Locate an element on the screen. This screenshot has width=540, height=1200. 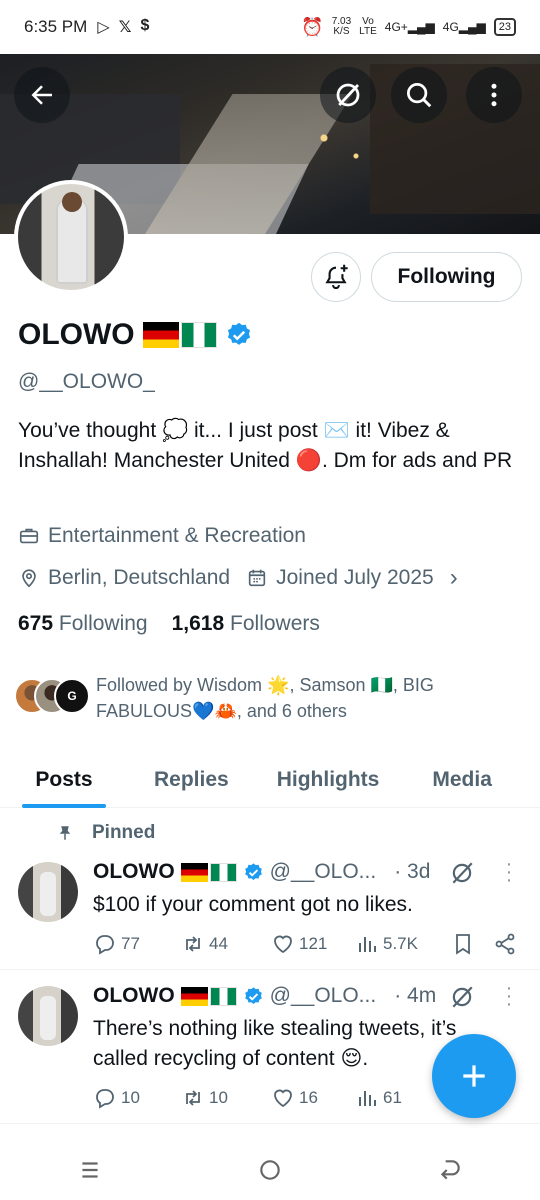
system-nav-bar is located at coordinates (270, 1170).